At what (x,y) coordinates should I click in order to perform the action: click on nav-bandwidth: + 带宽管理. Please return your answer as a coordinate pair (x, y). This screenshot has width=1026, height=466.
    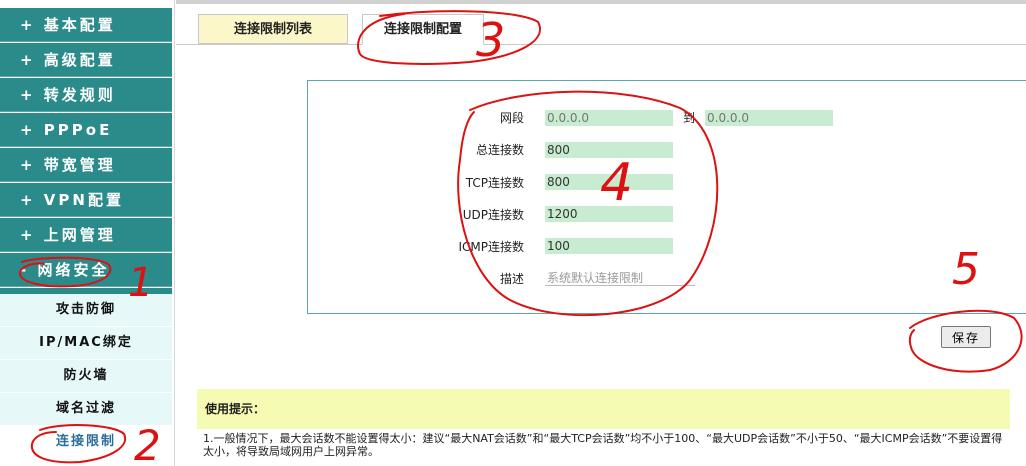
    Looking at the image, I should click on (86, 165).